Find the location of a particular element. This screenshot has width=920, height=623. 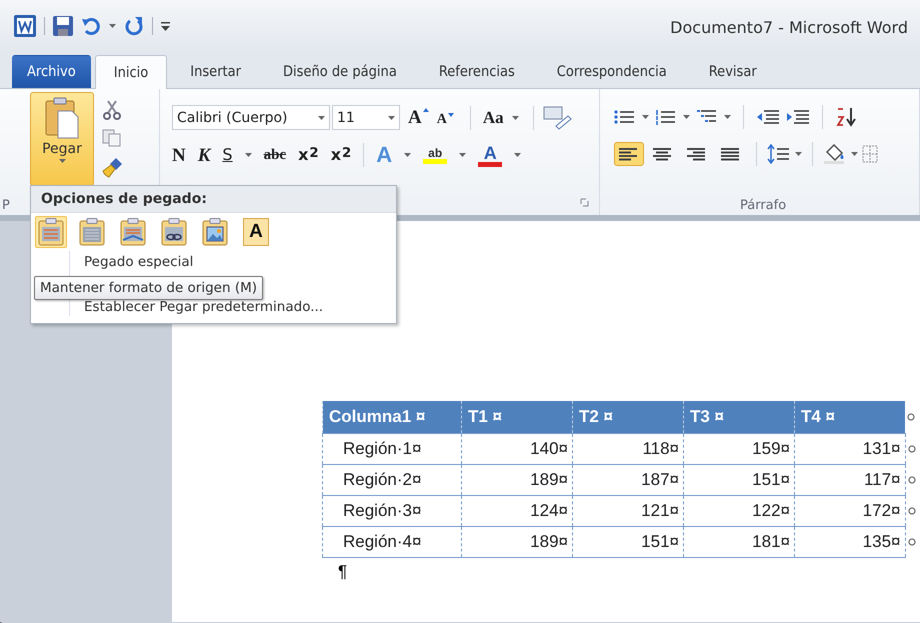

table-cell: Región·2¤ is located at coordinates (392, 480).